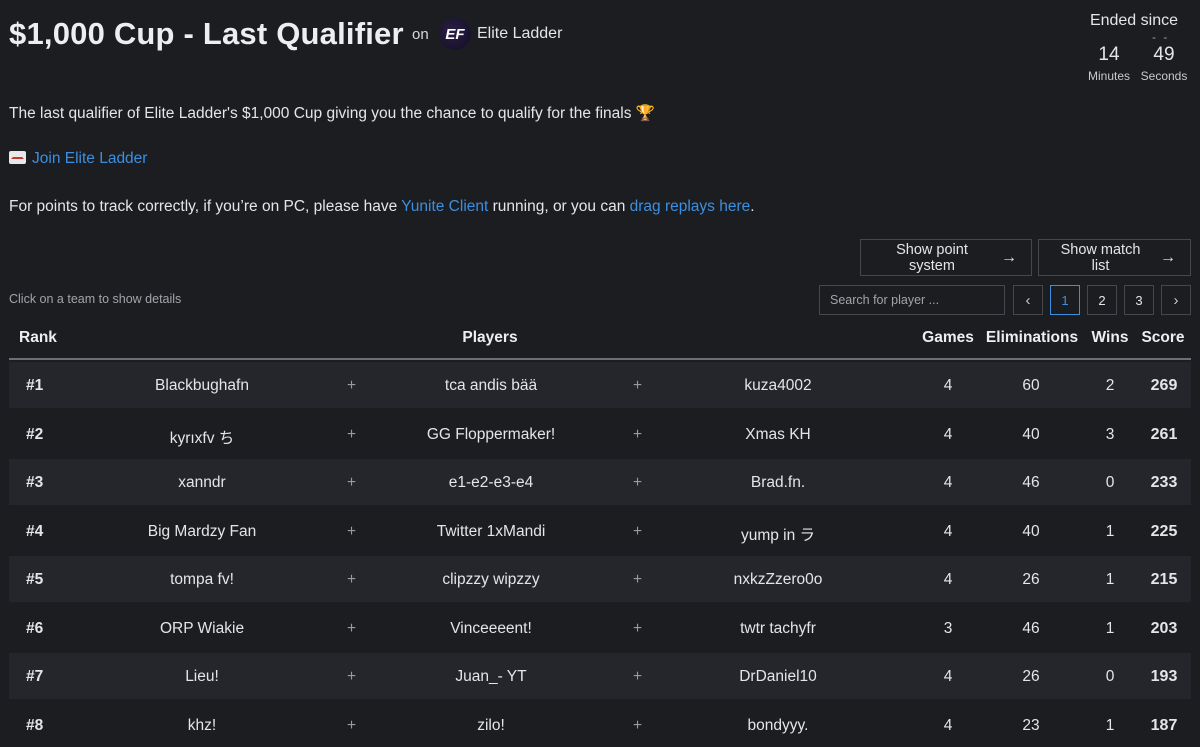 Image resolution: width=1200 pixels, height=747 pixels. I want to click on eliminations-count: 60, so click(1031, 385).